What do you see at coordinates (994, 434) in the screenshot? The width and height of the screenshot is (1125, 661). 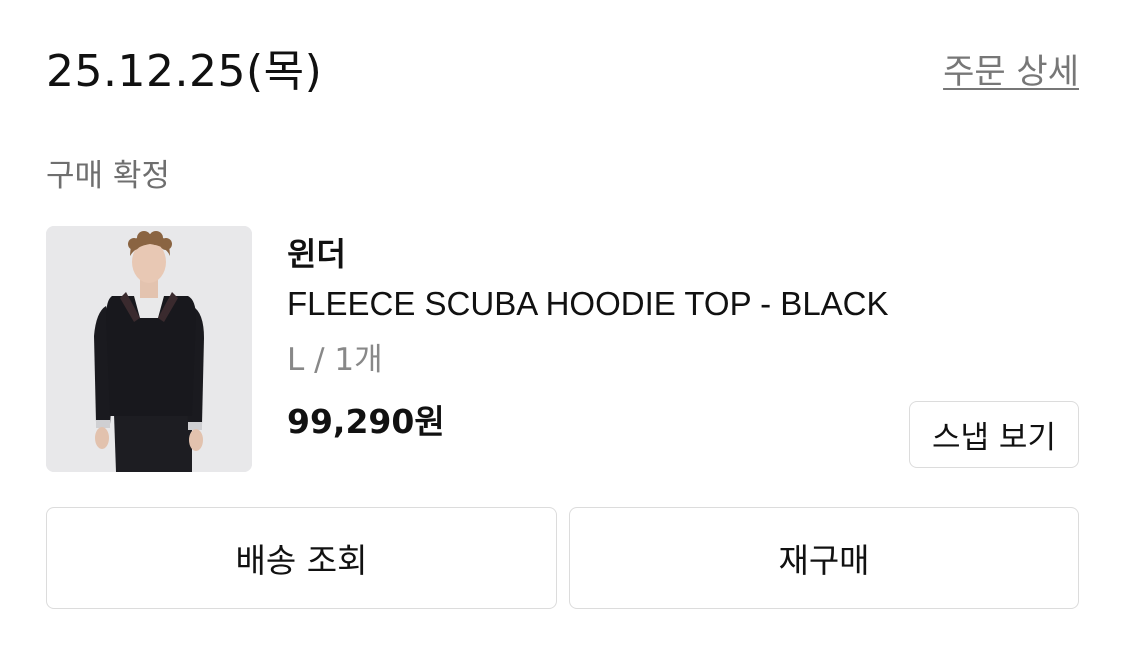 I see `snap-view-button: 스냅 보기` at bounding box center [994, 434].